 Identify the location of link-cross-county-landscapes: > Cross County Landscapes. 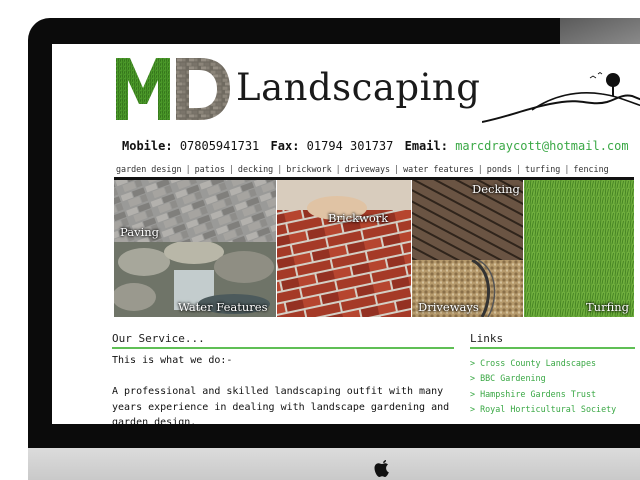
(543, 363).